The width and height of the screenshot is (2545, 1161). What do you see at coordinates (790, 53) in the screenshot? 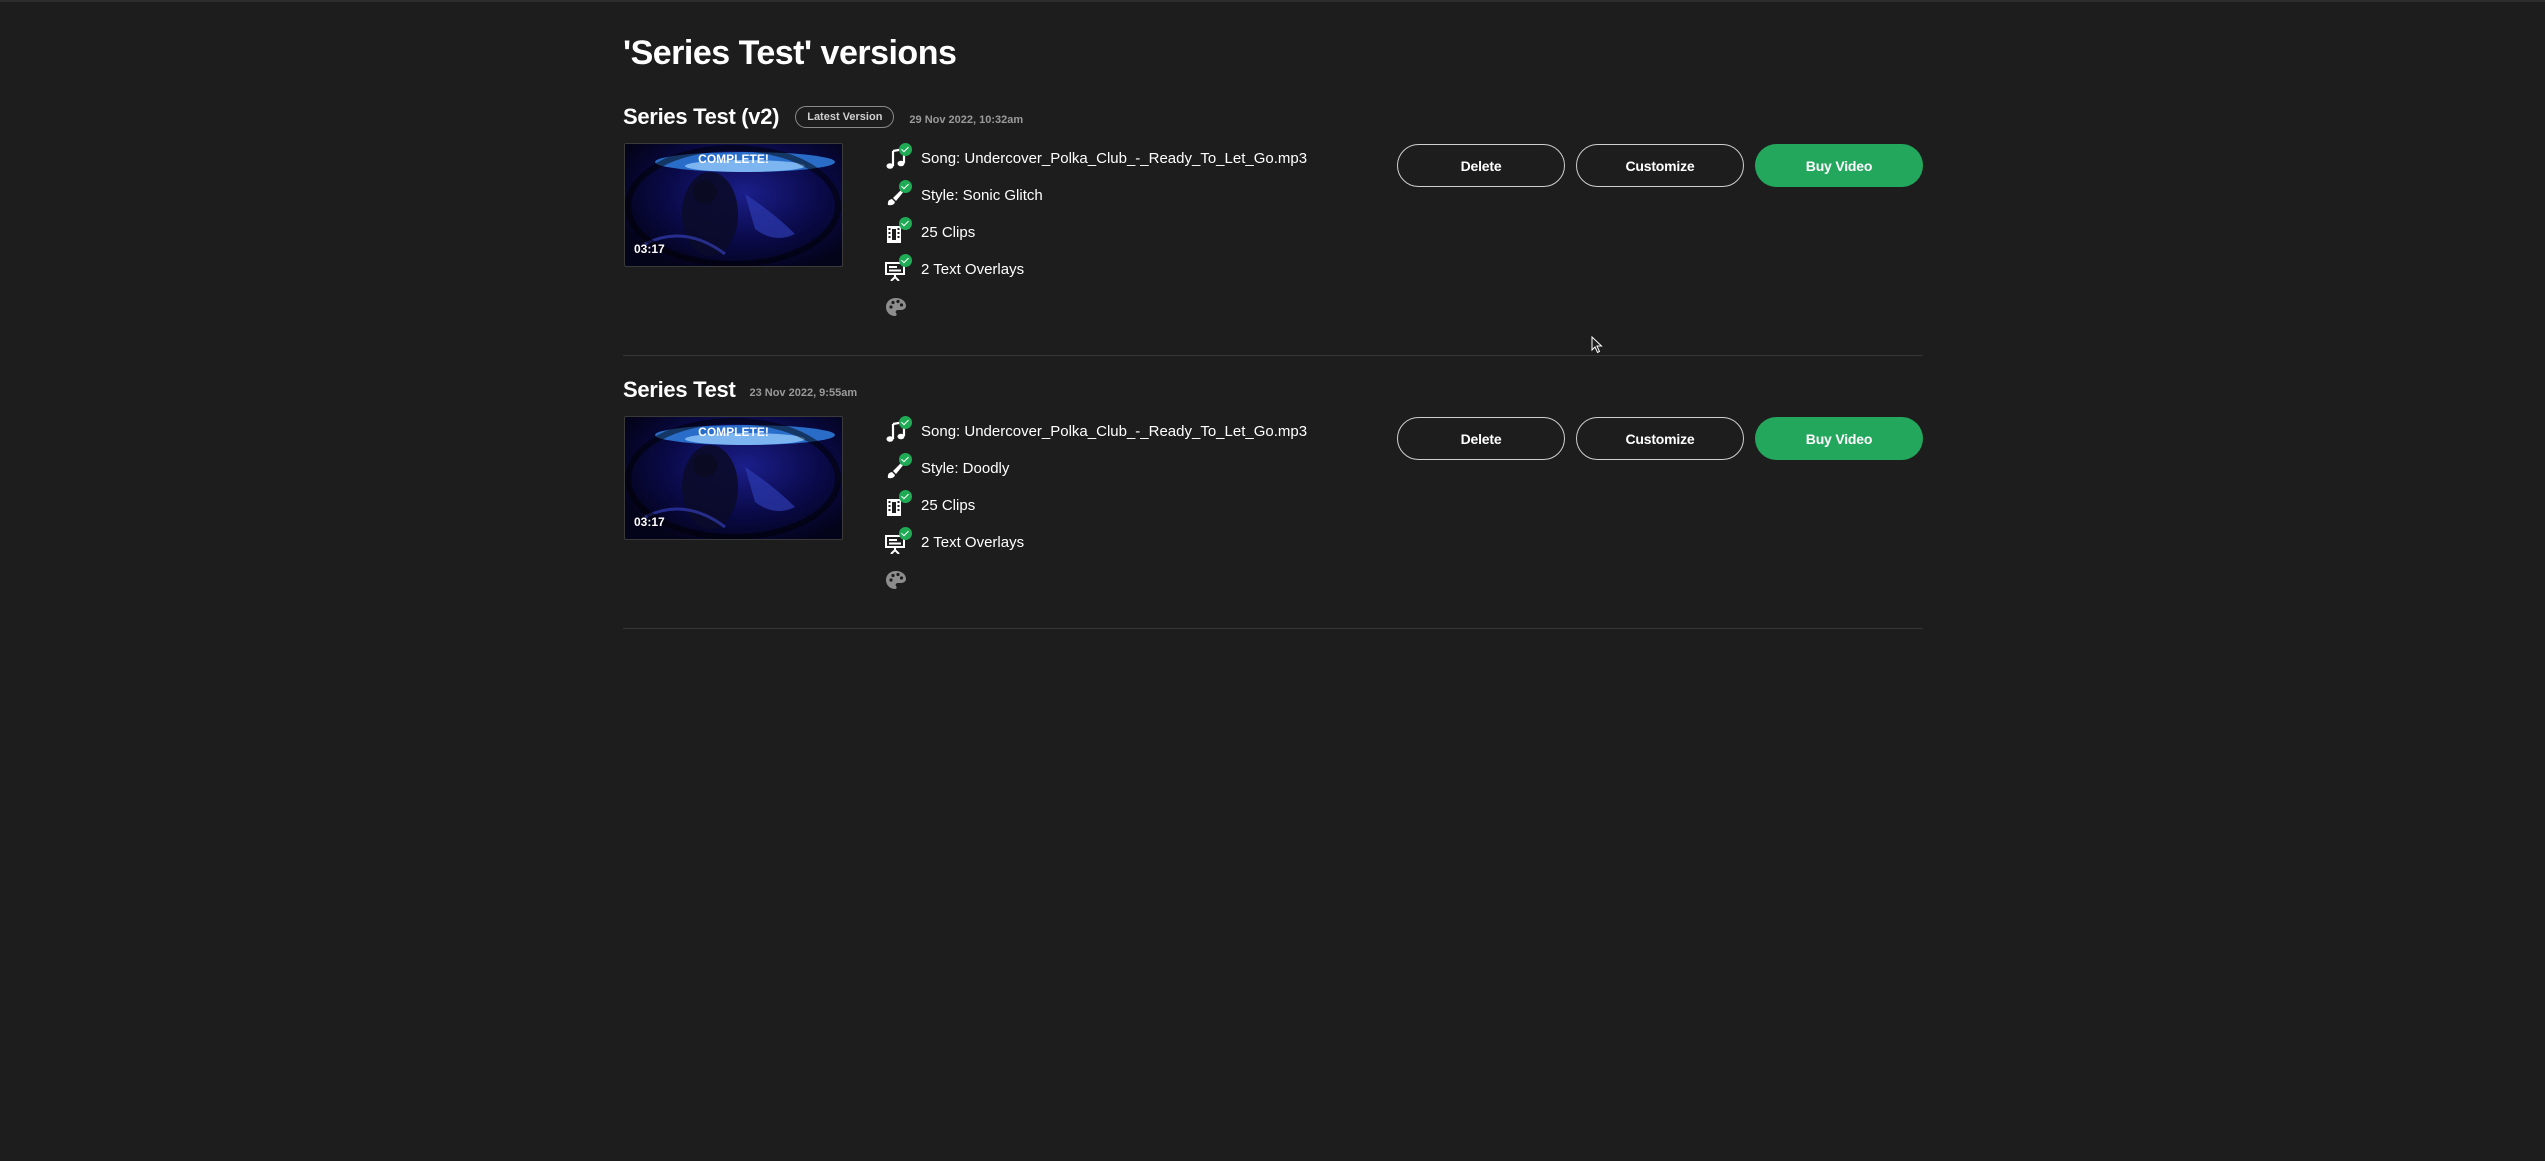
I see `page-title: 'Series Test' versions` at bounding box center [790, 53].